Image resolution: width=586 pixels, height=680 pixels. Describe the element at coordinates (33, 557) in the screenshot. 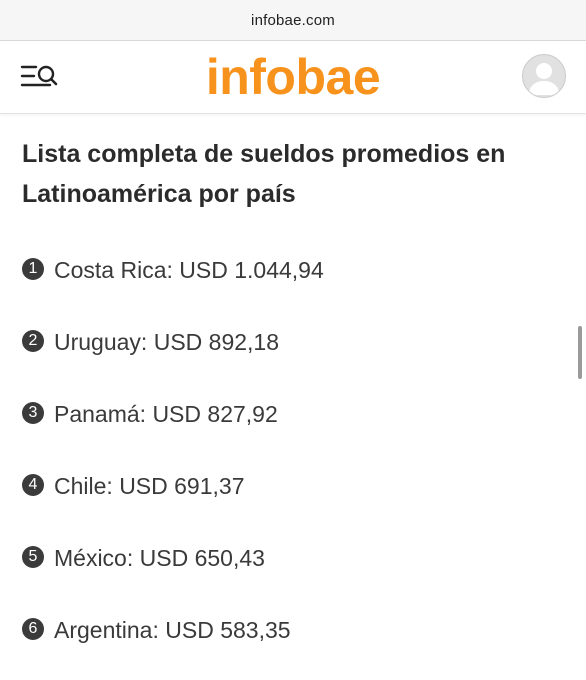

I see `rank-number-badge: 5` at that location.